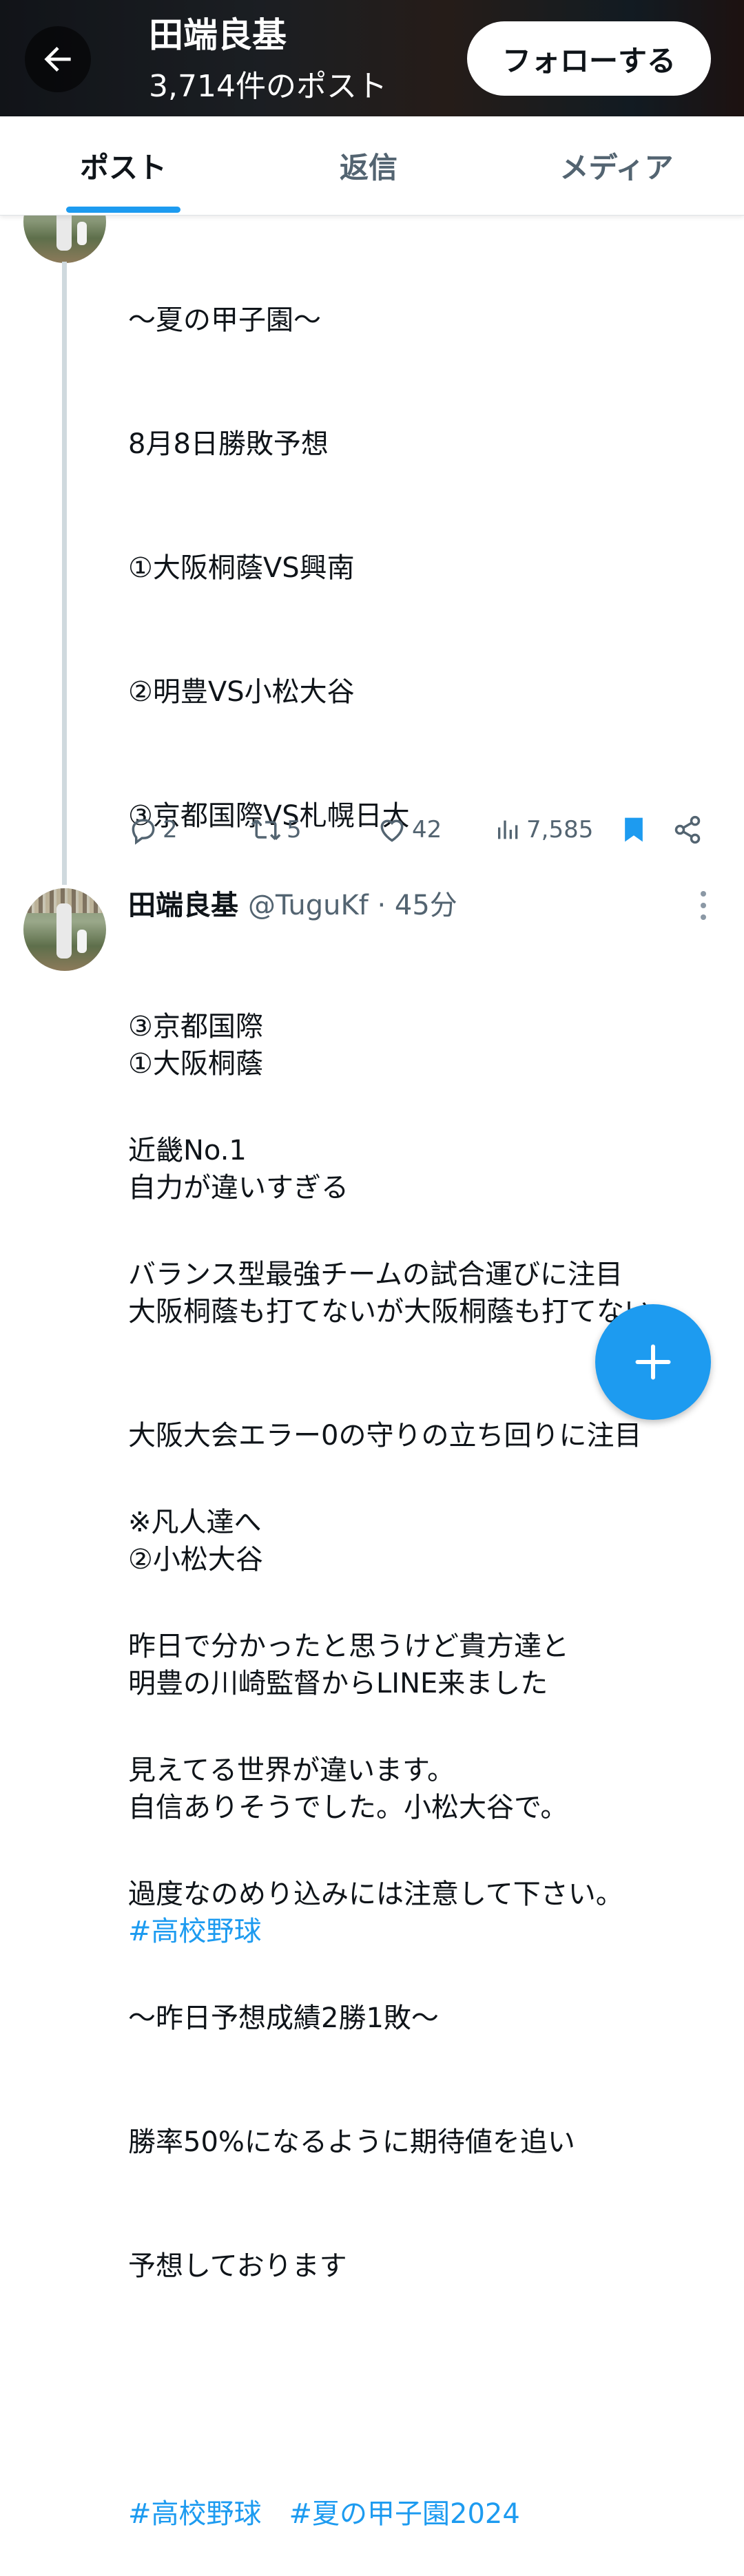 This screenshot has width=744, height=2576. What do you see at coordinates (409, 829) in the screenshot?
I see `like-button: 42` at bounding box center [409, 829].